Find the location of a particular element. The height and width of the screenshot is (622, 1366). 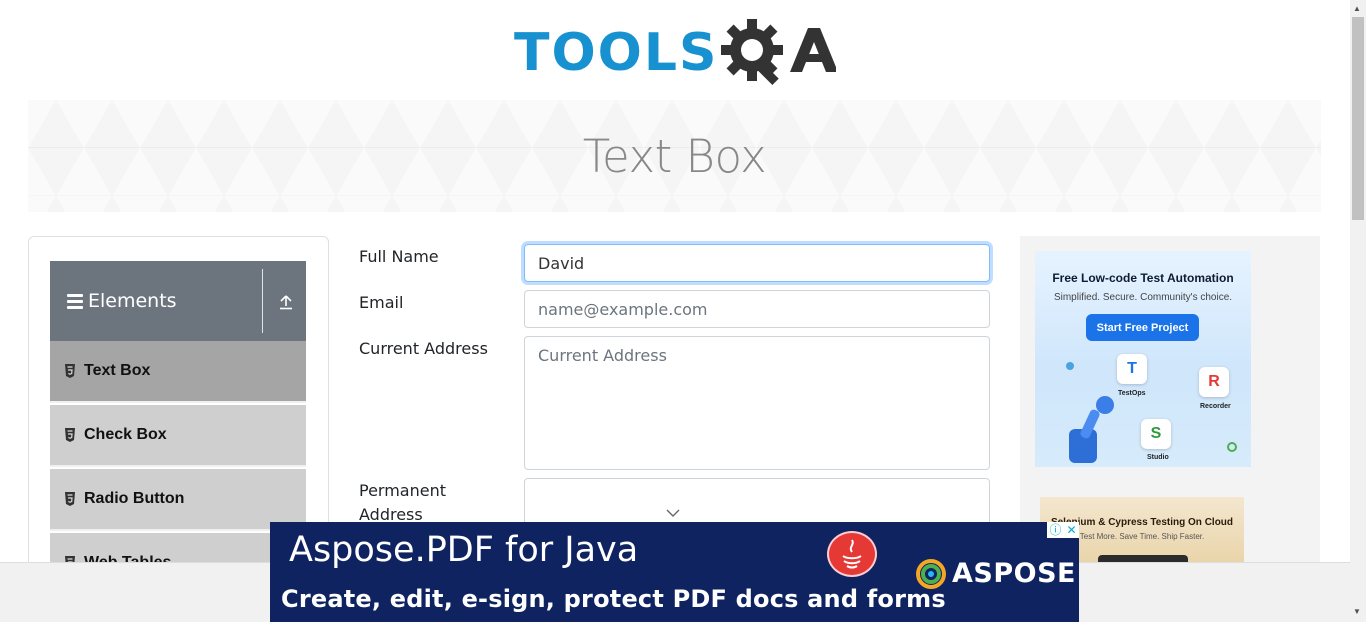

sidebar-item-label: Text Box is located at coordinates (117, 370).